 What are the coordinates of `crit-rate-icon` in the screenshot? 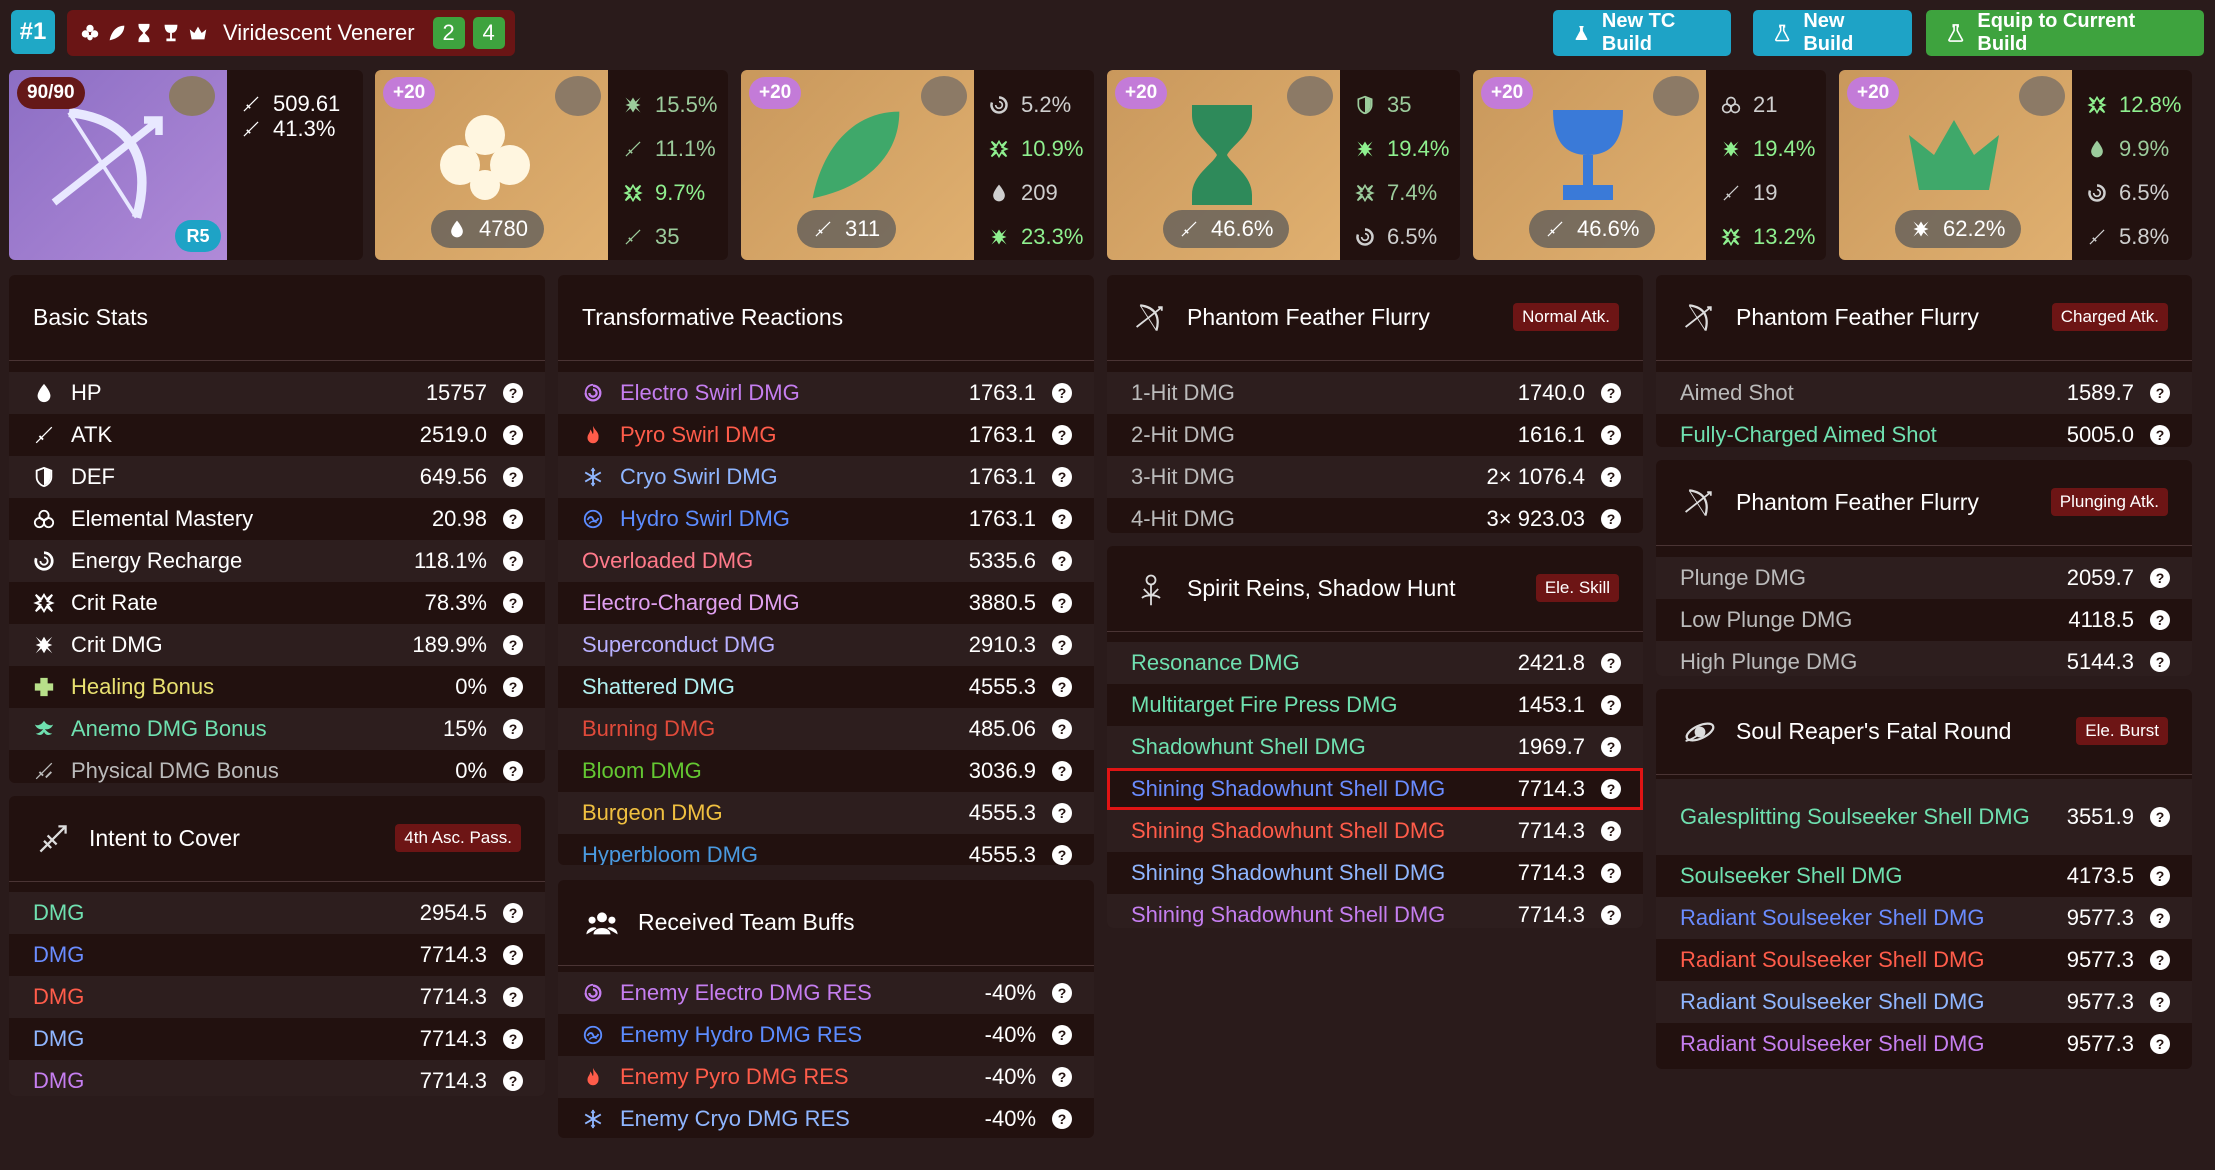 It's located at (633, 193).